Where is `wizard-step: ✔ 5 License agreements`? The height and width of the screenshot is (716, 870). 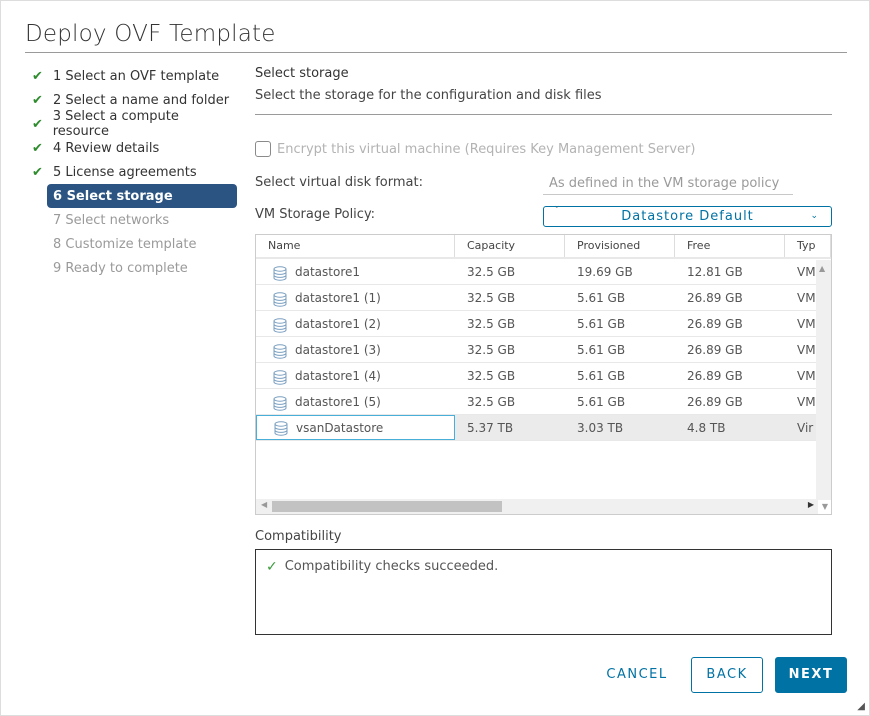 wizard-step: ✔ 5 License agreements is located at coordinates (134, 172).